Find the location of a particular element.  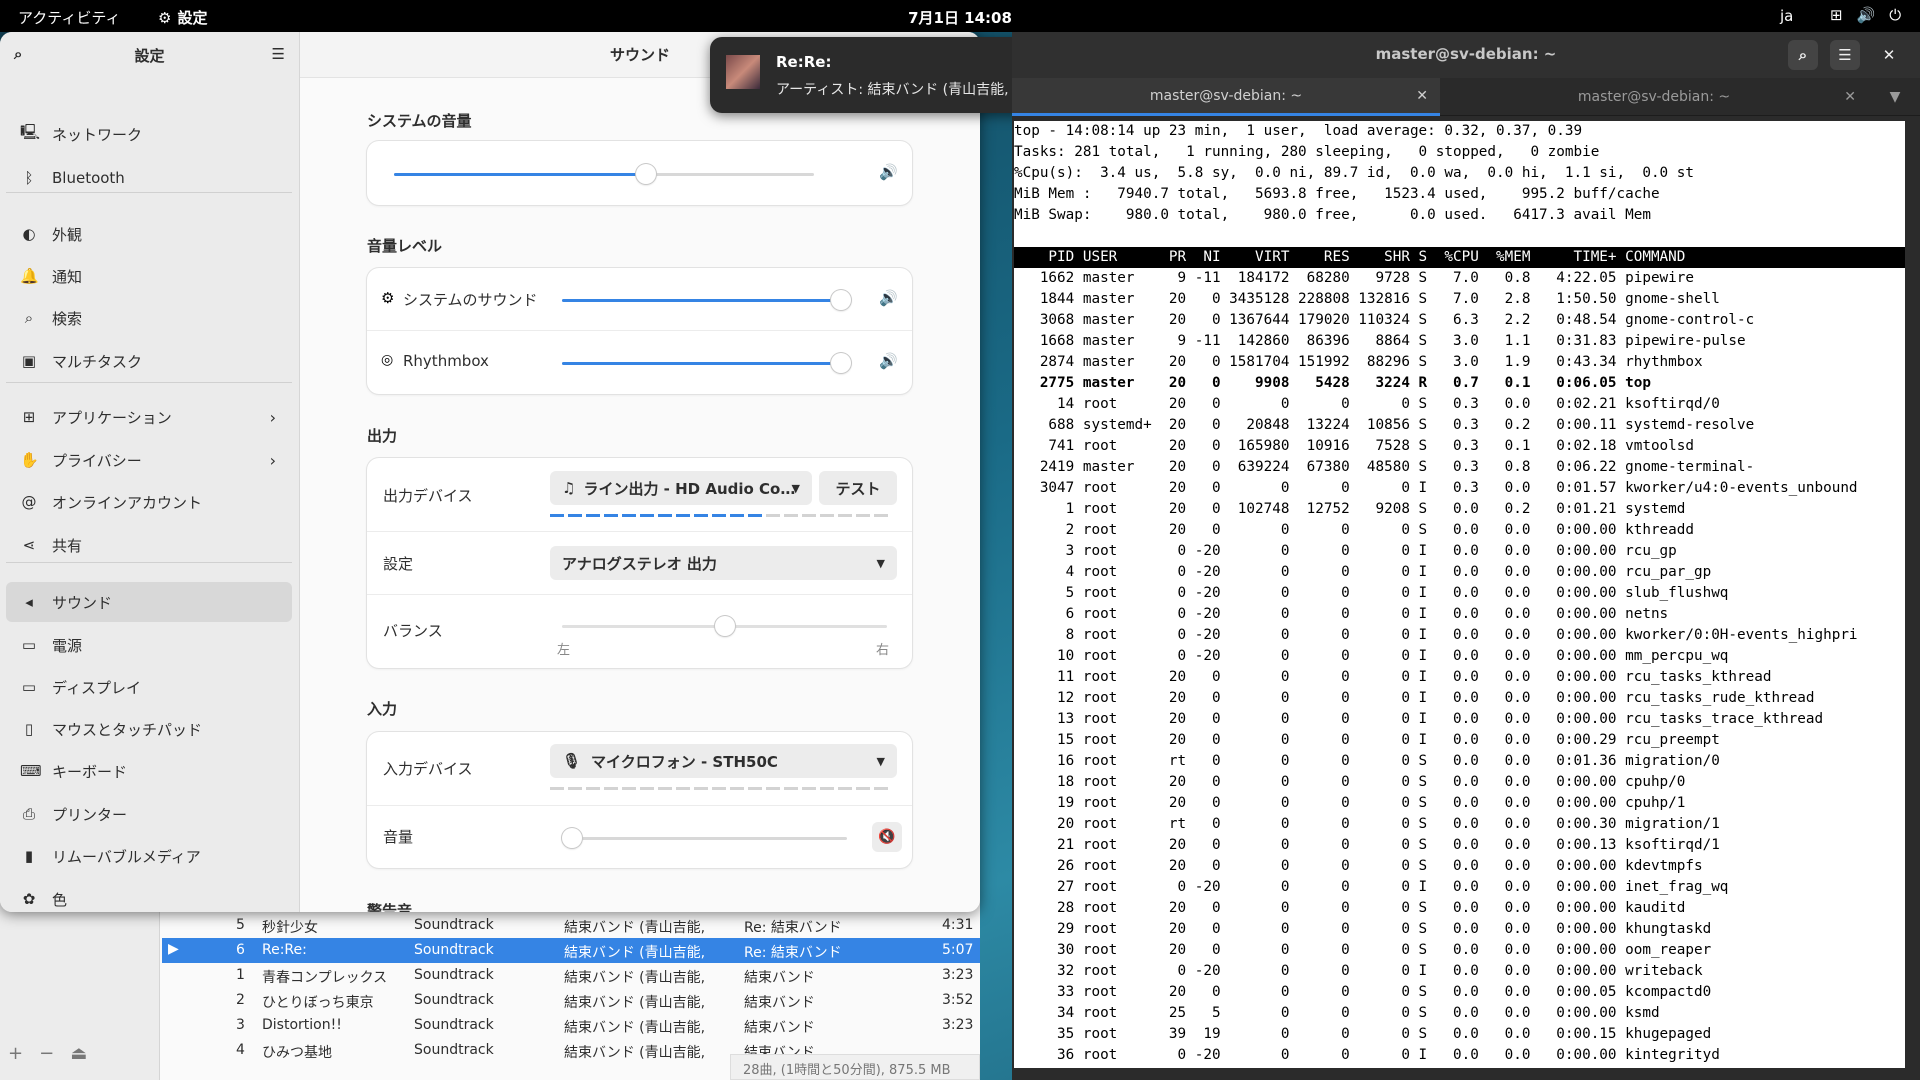

input-card: 入力デバイス 🎙 マイクロフォン - STH50C ▼ 音量 🔇 is located at coordinates (639, 800).